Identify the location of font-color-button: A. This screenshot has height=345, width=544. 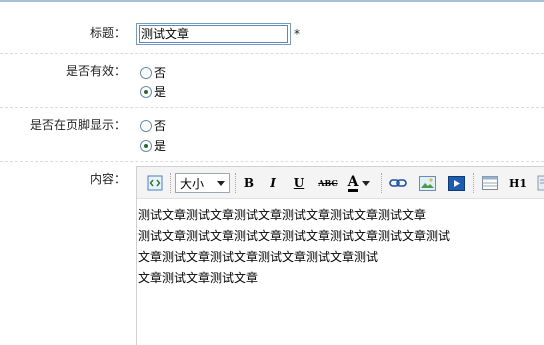
(359, 183).